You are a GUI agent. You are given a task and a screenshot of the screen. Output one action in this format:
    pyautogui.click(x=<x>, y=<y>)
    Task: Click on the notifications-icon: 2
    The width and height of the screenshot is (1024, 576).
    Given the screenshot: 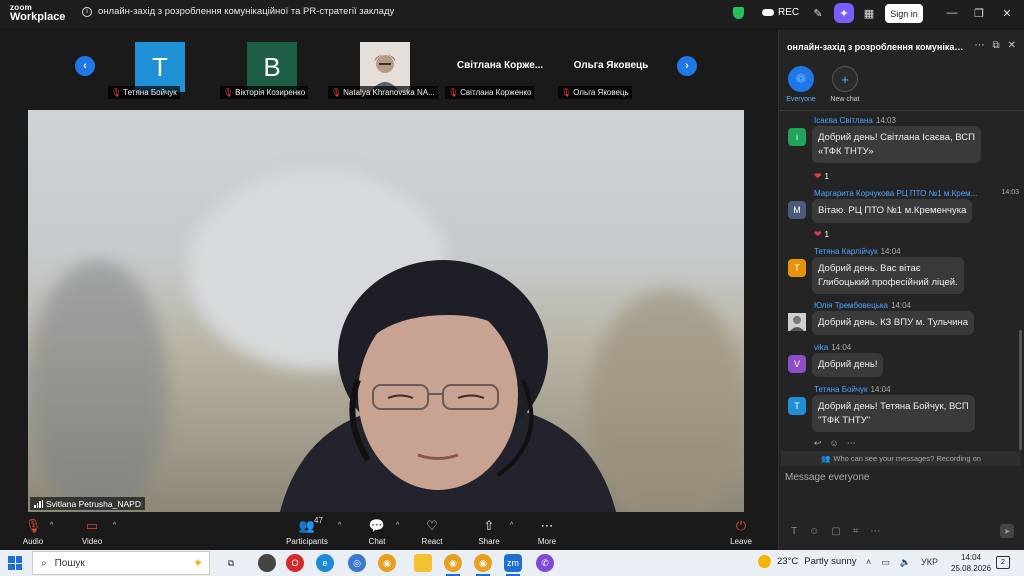 What is the action you would take?
    pyautogui.click(x=1003, y=562)
    